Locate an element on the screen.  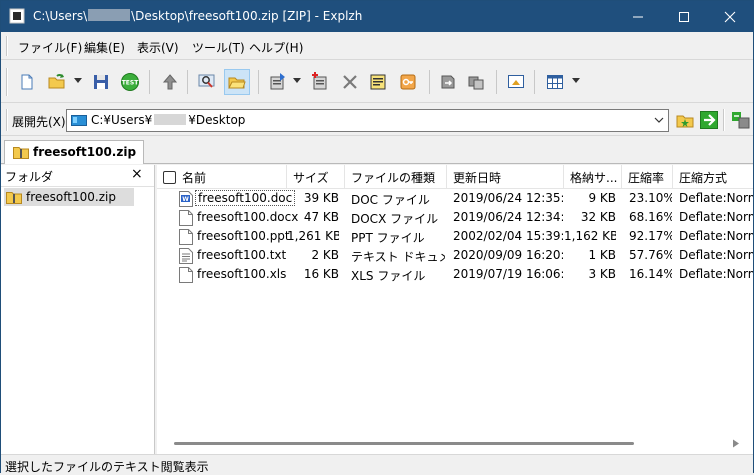
menu-edit: 編集(E) is located at coordinates (104, 47).